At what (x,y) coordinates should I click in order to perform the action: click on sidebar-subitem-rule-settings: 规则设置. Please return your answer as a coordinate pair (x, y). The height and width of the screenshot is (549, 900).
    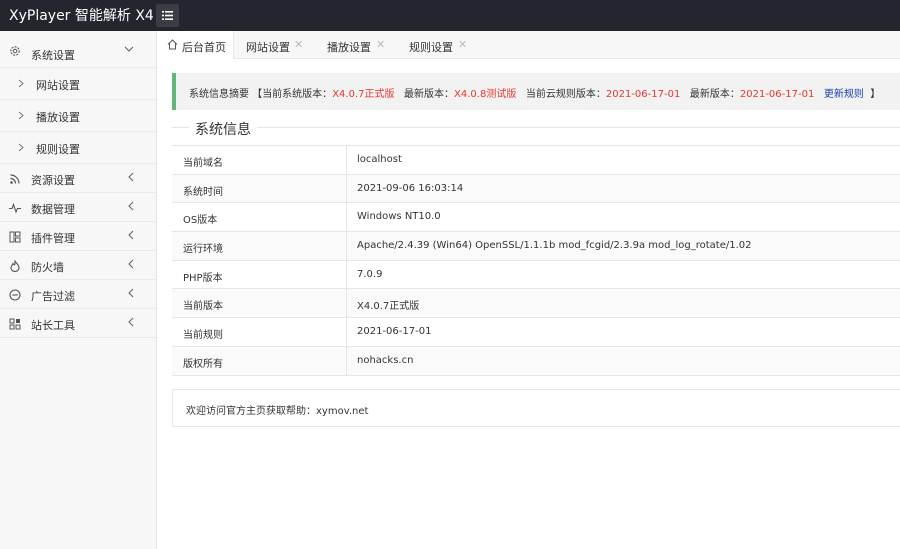
    Looking at the image, I should click on (78, 148).